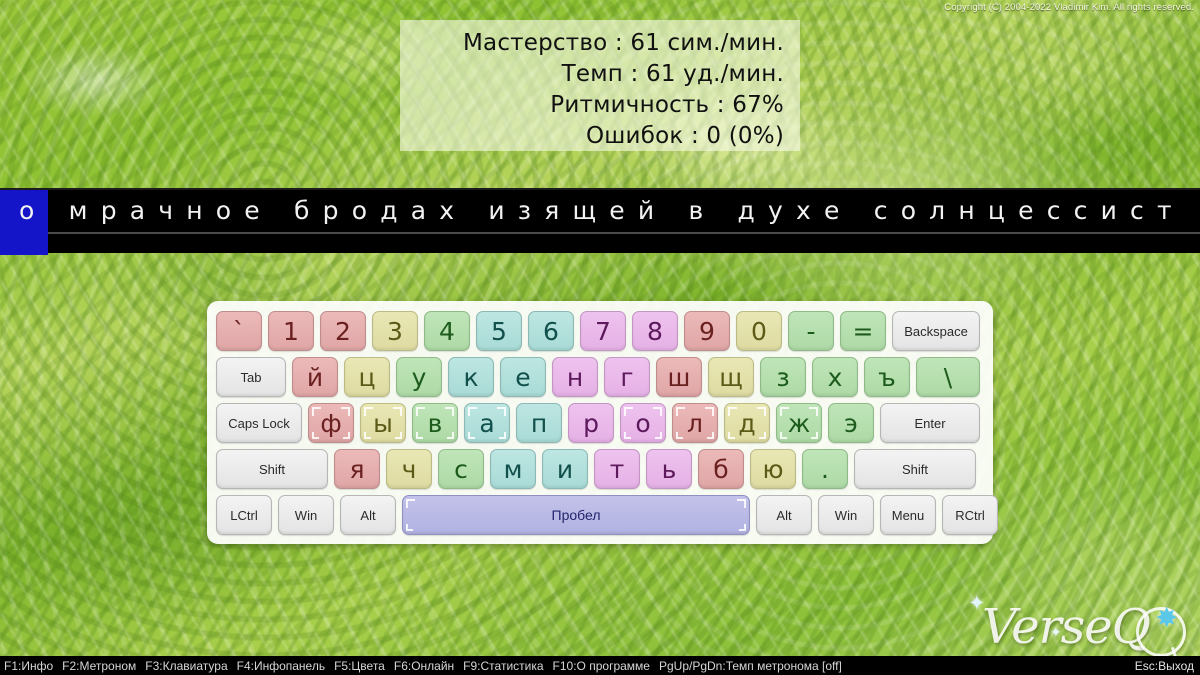 The width and height of the screenshot is (1200, 675). I want to click on key-в: в, so click(435, 423).